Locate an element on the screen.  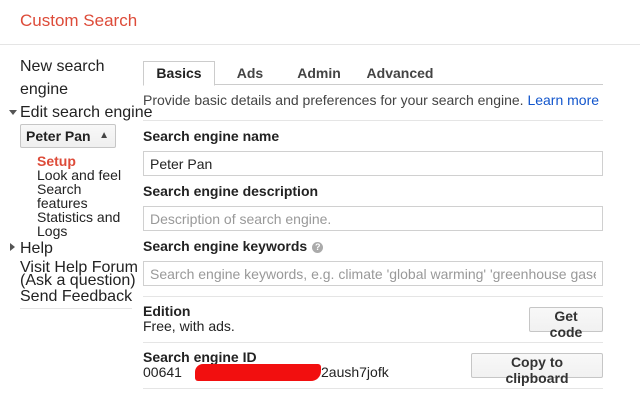
engine-name-input is located at coordinates (373, 163).